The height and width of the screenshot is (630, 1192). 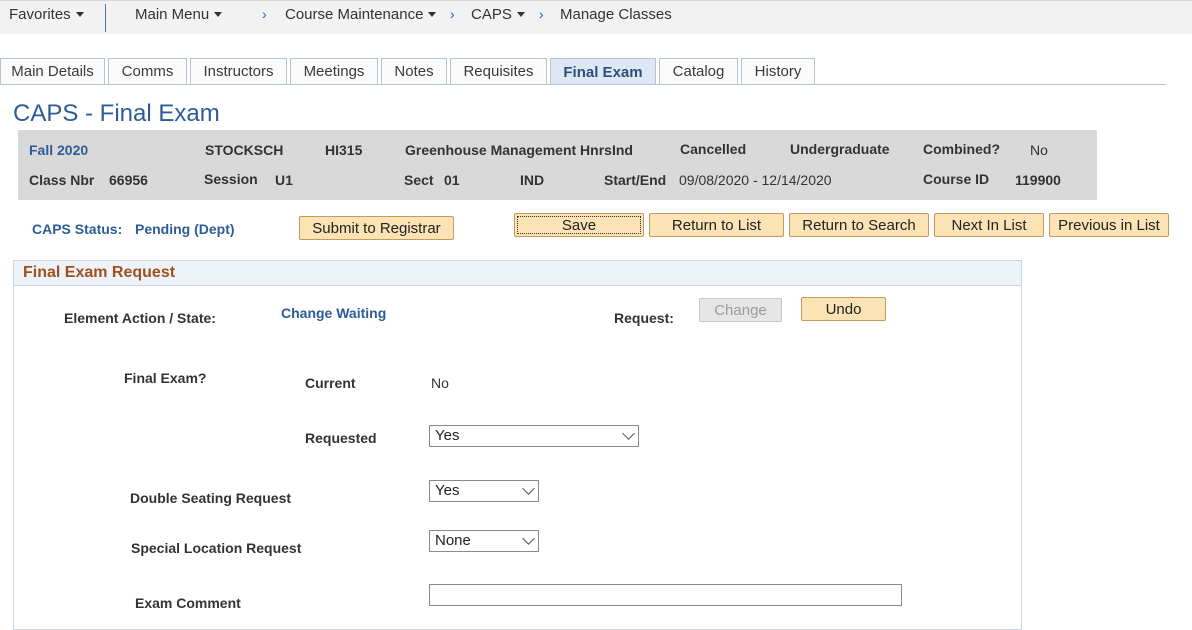 What do you see at coordinates (665, 595) in the screenshot?
I see `exam-comment-input` at bounding box center [665, 595].